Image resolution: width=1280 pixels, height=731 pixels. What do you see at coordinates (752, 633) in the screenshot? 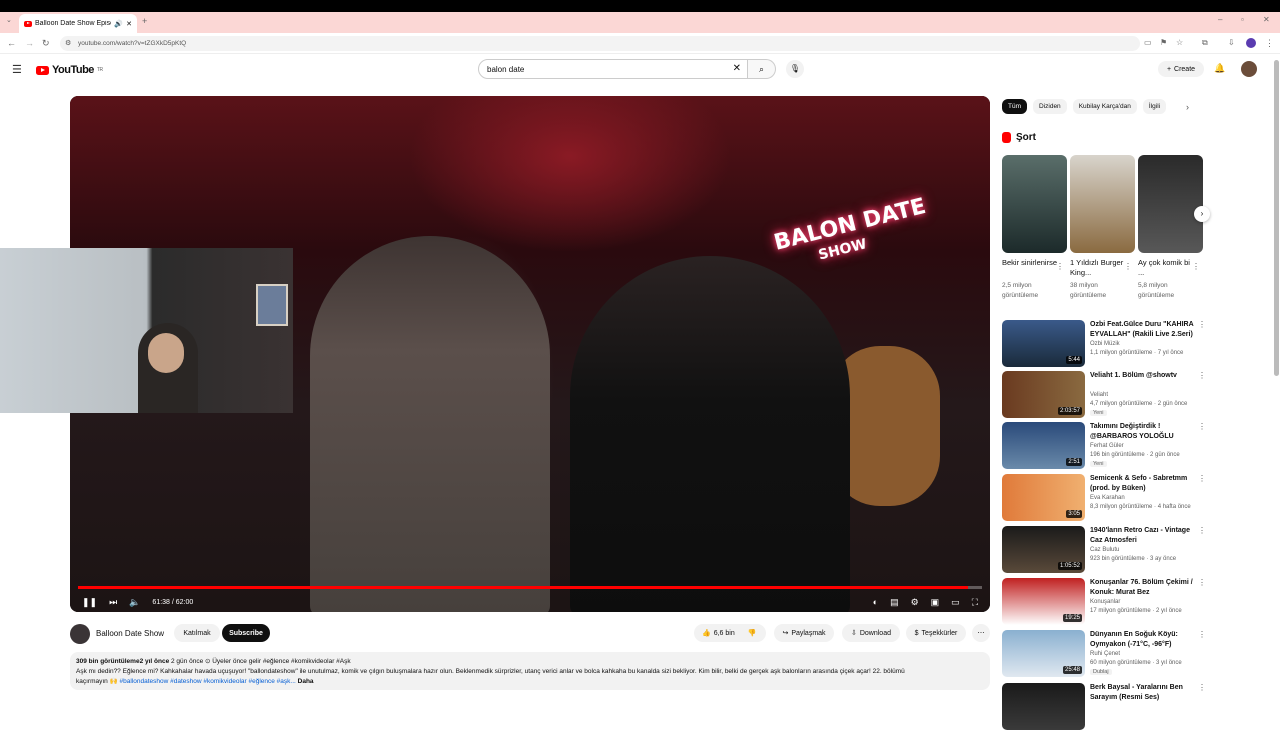
I see `dislike-icon: 👎` at bounding box center [752, 633].